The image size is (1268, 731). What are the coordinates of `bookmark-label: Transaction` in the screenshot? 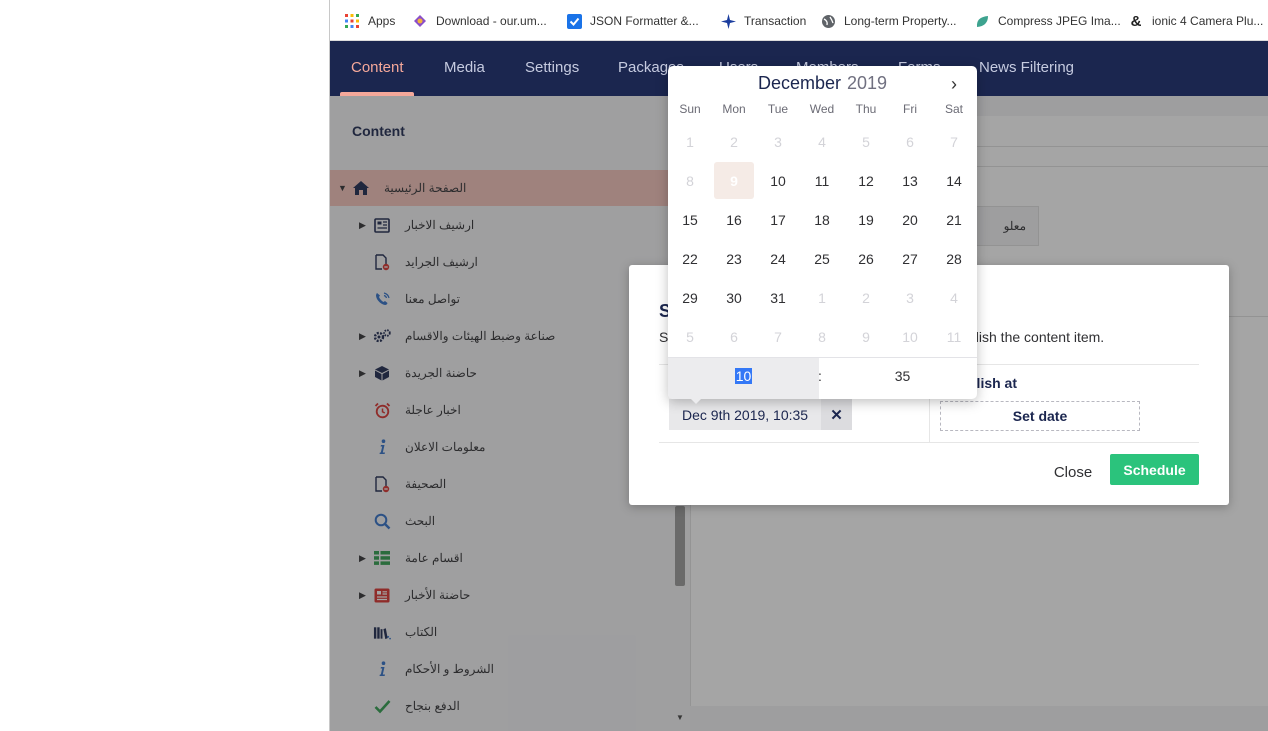 It's located at (775, 21).